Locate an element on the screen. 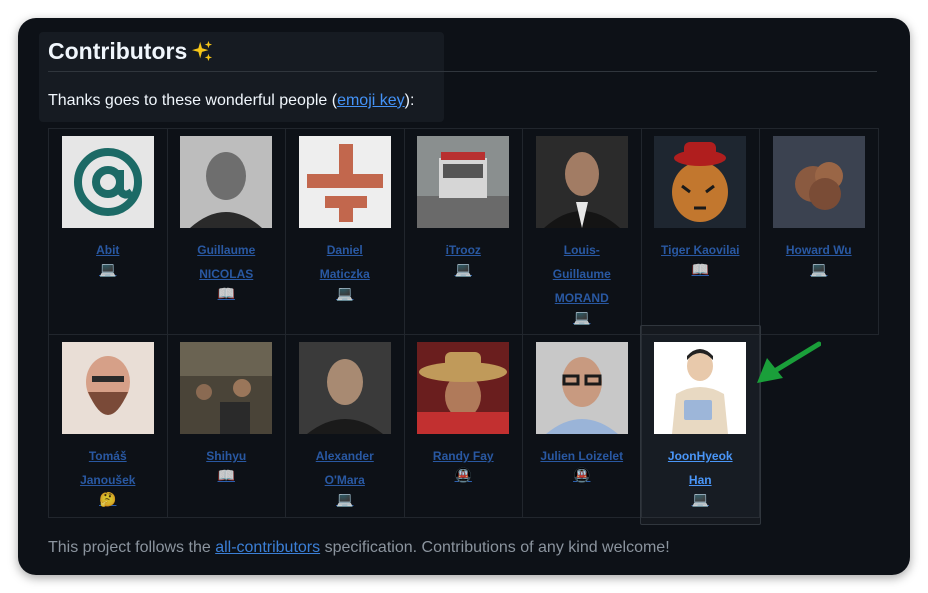 This screenshot has width=928, height=593. contributor-name-link: Alexander O'Mara is located at coordinates (345, 468).